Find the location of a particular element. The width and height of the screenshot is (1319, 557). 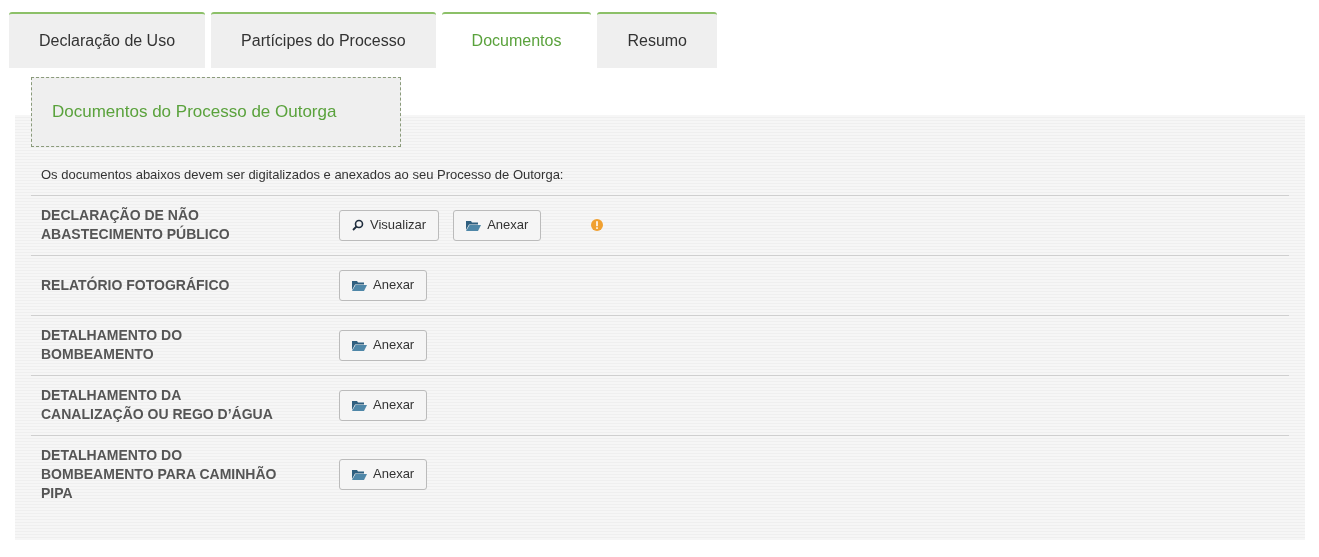

tab: Partícipes do Processo is located at coordinates (323, 40).